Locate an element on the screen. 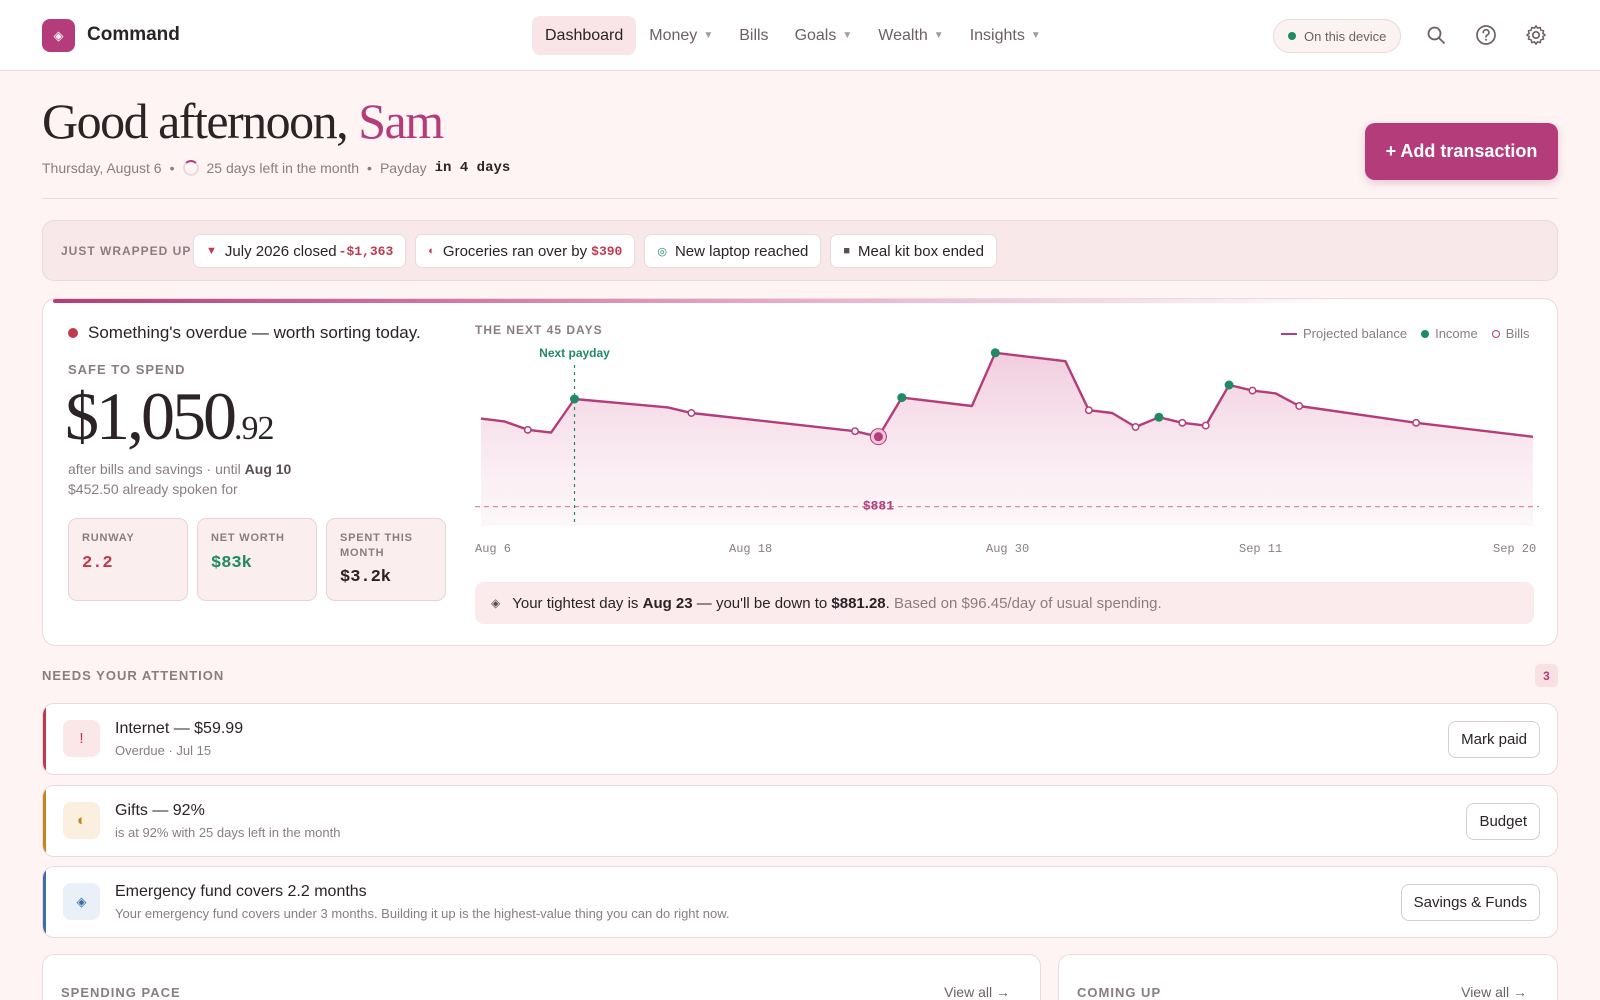 The image size is (1600, 1000). search-icon is located at coordinates (1436, 35).